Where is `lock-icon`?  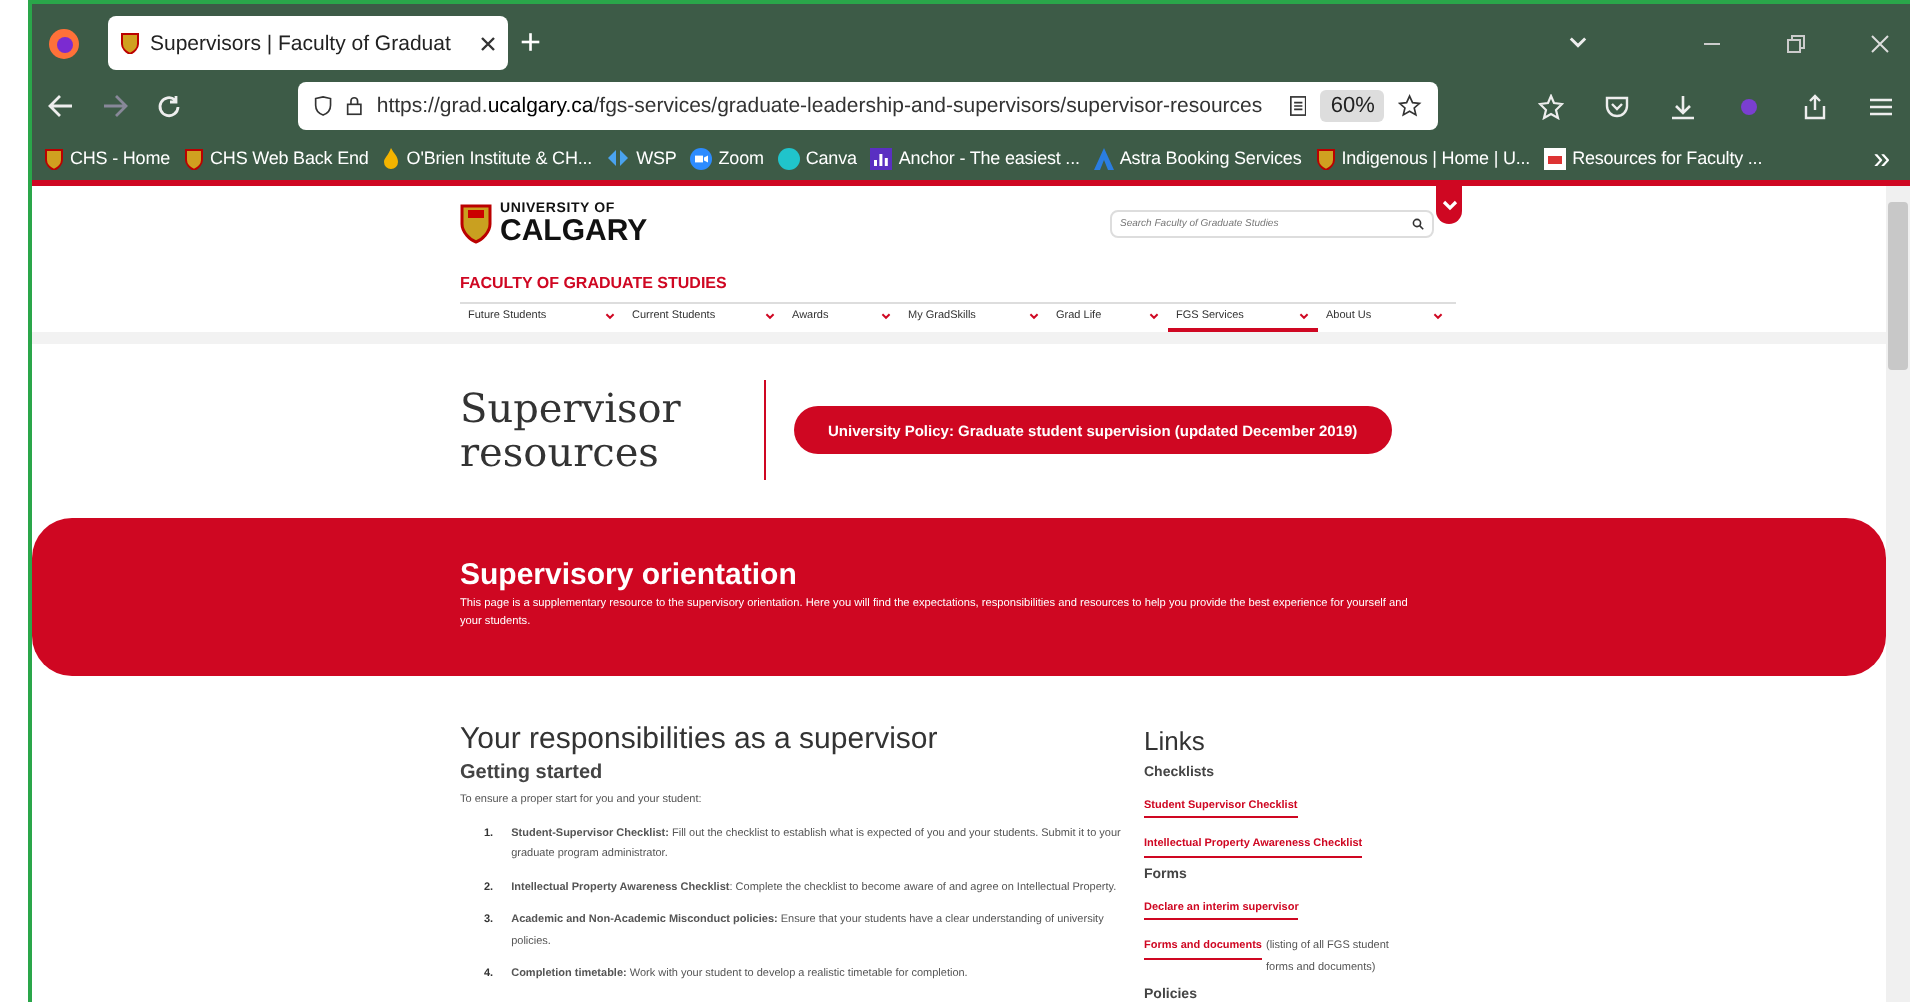
lock-icon is located at coordinates (354, 106).